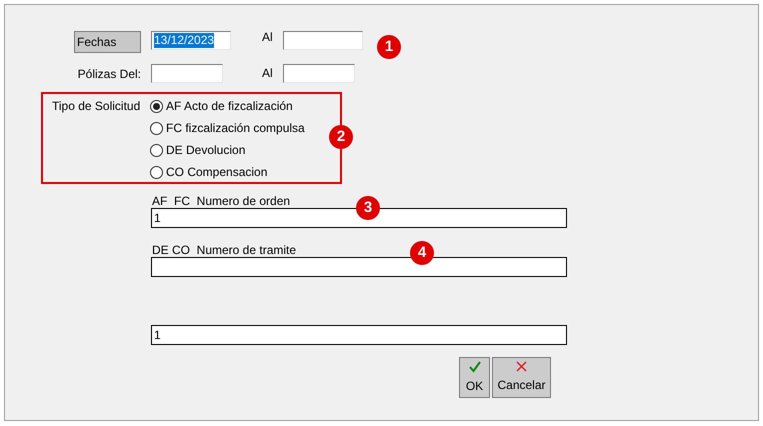 This screenshot has height=426, width=763. Describe the element at coordinates (359, 267) in the screenshot. I see `text-field` at that location.